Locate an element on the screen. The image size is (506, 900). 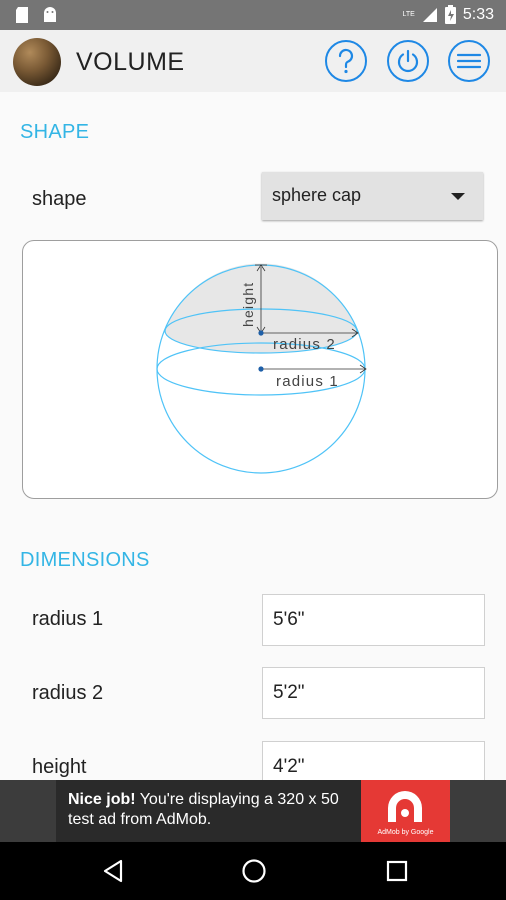
battery-icon is located at coordinates (450, 14).